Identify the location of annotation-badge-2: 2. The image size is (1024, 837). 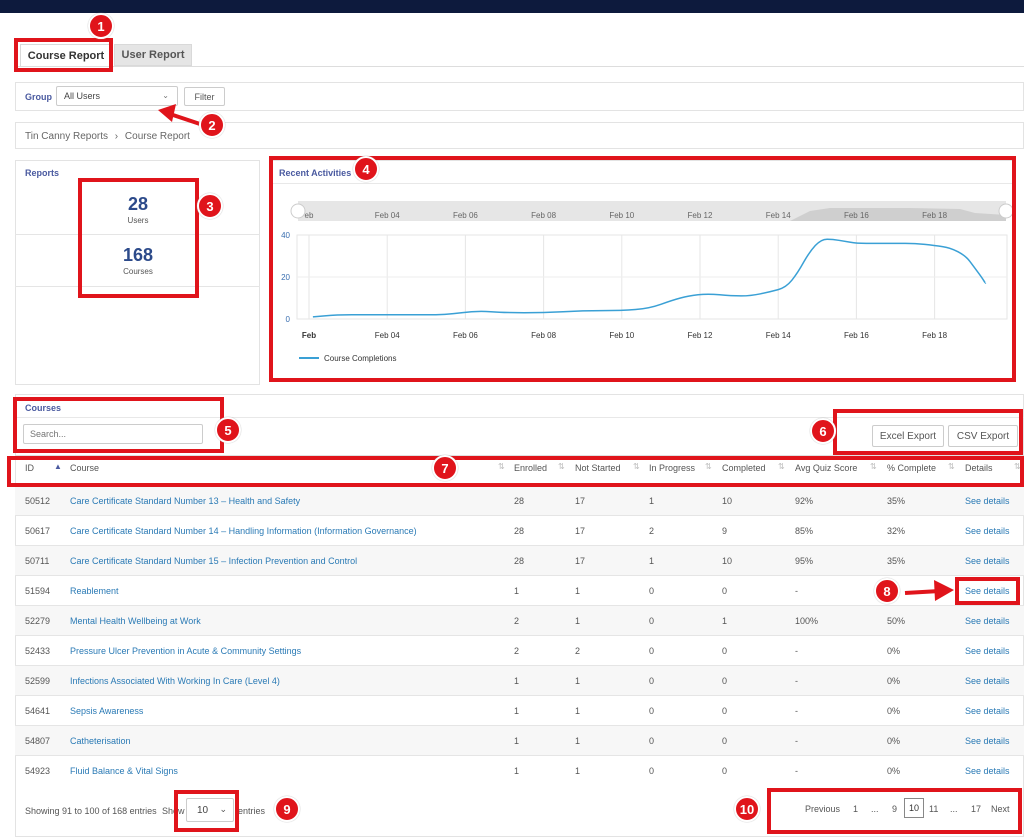
(212, 125).